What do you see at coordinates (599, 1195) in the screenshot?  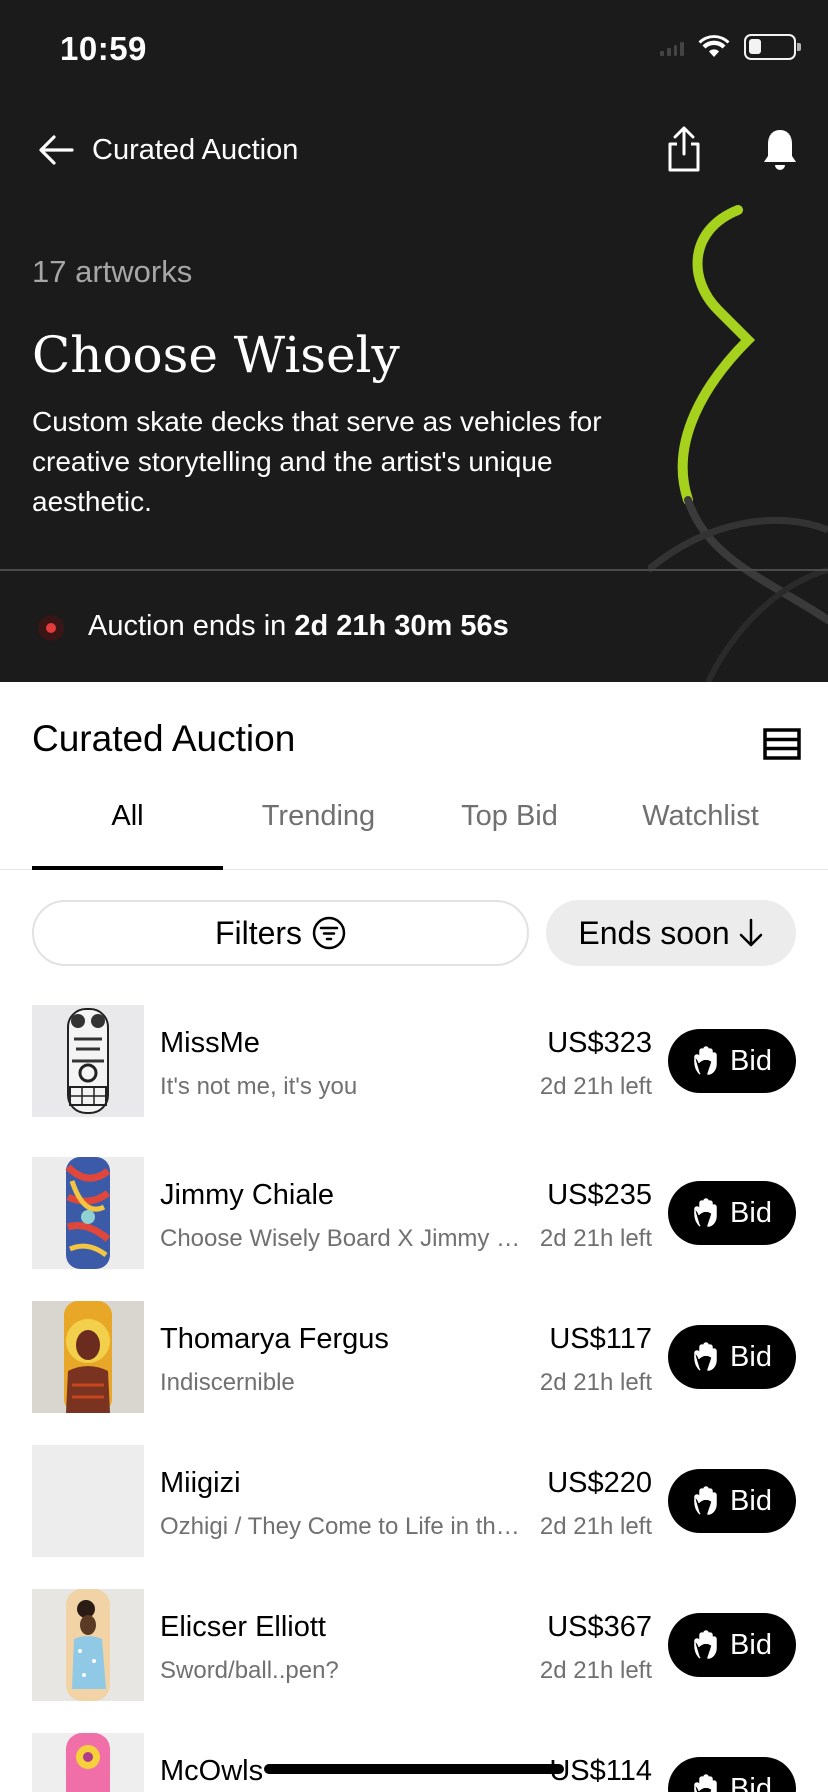 I see `lot-price: US$235` at bounding box center [599, 1195].